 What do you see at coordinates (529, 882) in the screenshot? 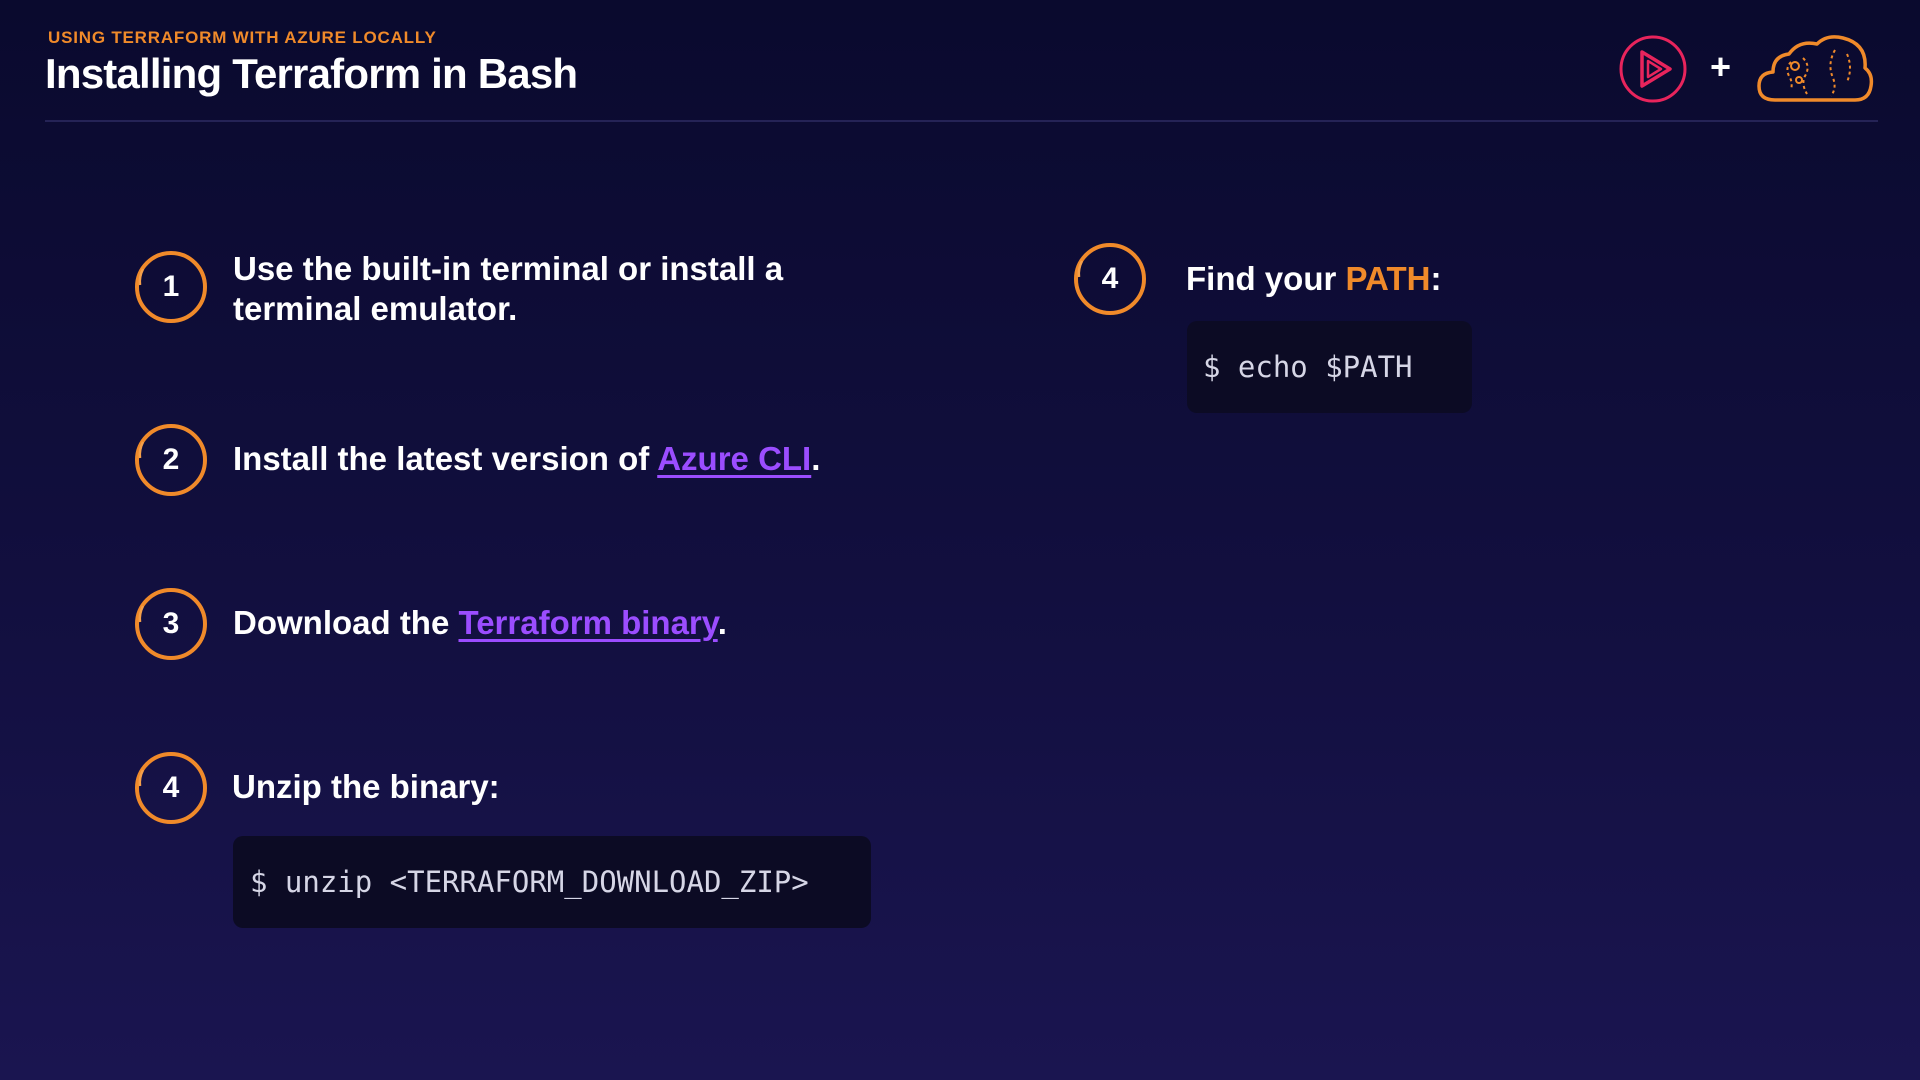
I see `unzip-command: $ unzip <TERRAFORM_DOWNLOAD_ZIP>` at bounding box center [529, 882].